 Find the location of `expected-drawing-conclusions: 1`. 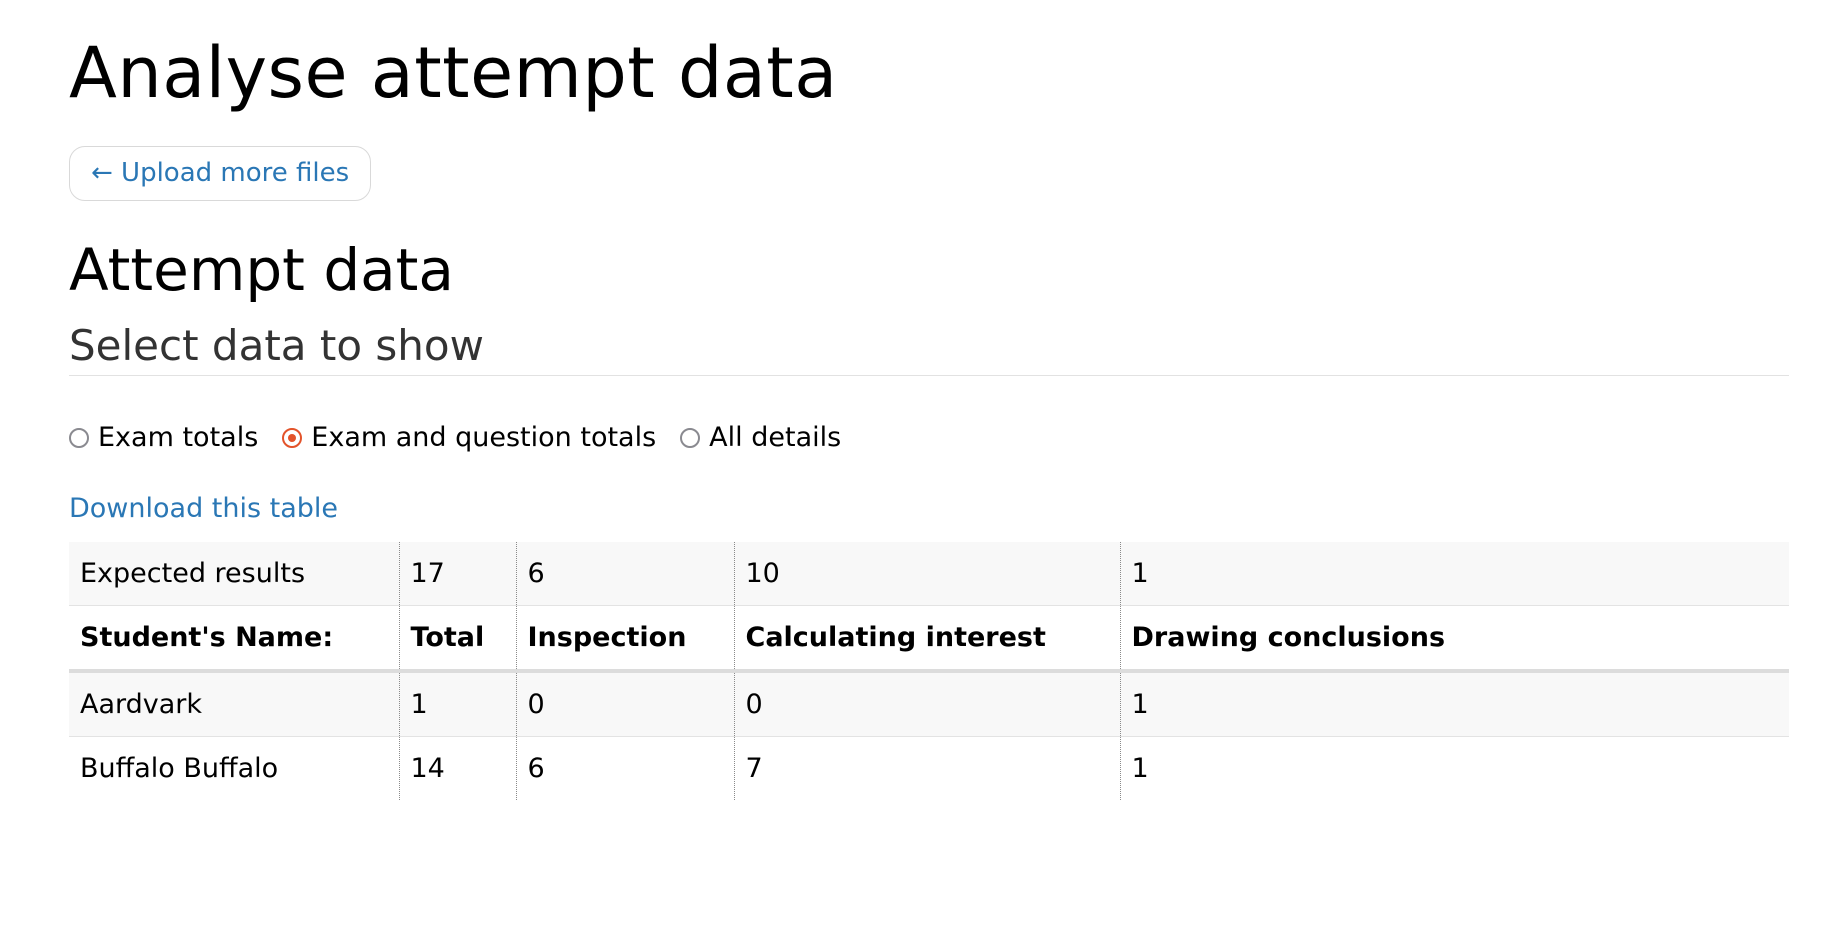

expected-drawing-conclusions: 1 is located at coordinates (1454, 574).